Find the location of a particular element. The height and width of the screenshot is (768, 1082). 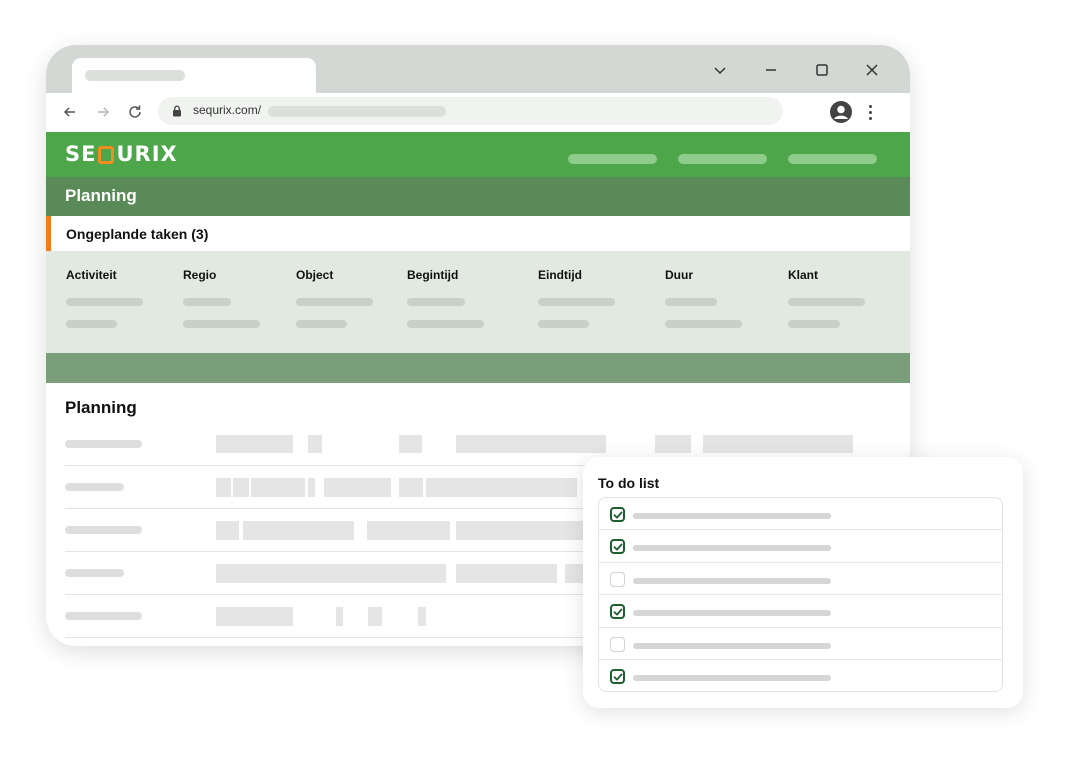

unplanned-section-header: Ongeplande taken (3) is located at coordinates (478, 233).